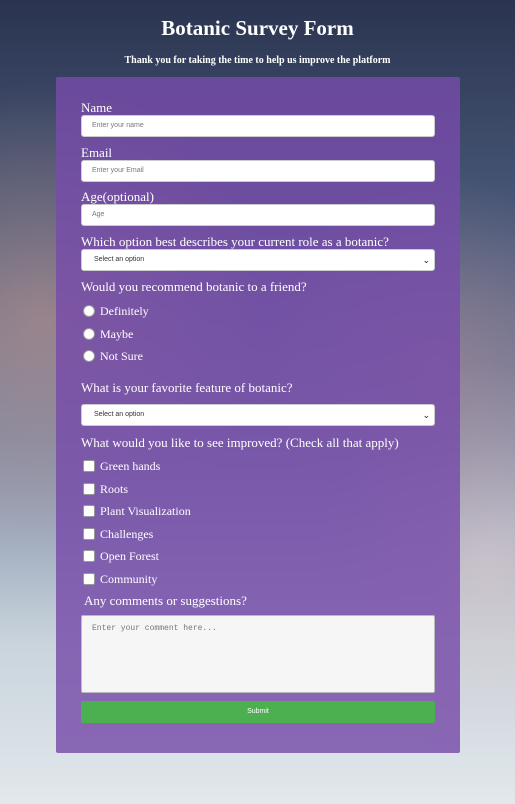  Describe the element at coordinates (97, 152) in the screenshot. I see `email-label: Email` at that location.